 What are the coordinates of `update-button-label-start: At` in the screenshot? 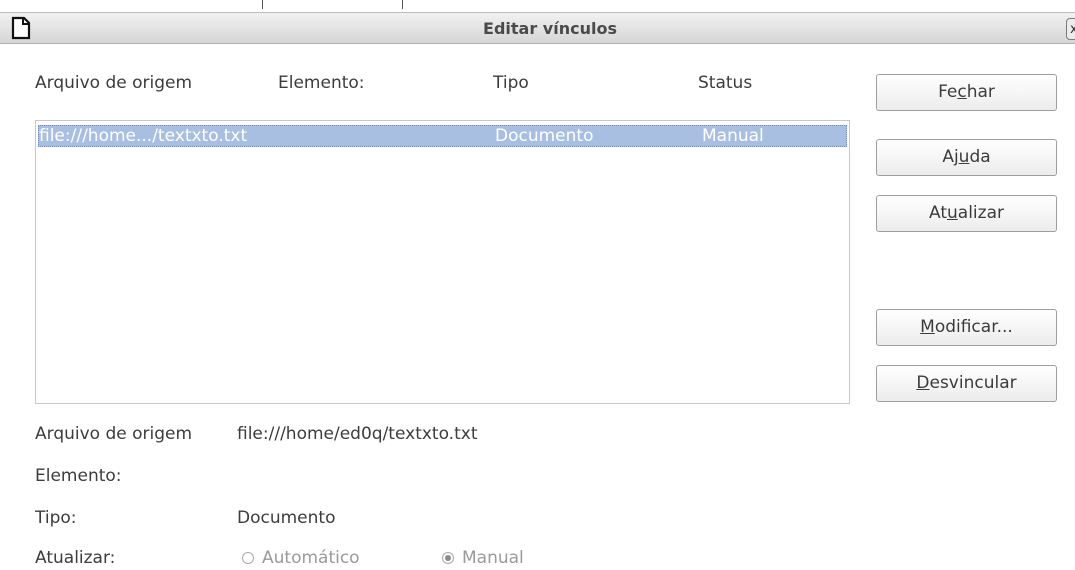 It's located at (938, 213).